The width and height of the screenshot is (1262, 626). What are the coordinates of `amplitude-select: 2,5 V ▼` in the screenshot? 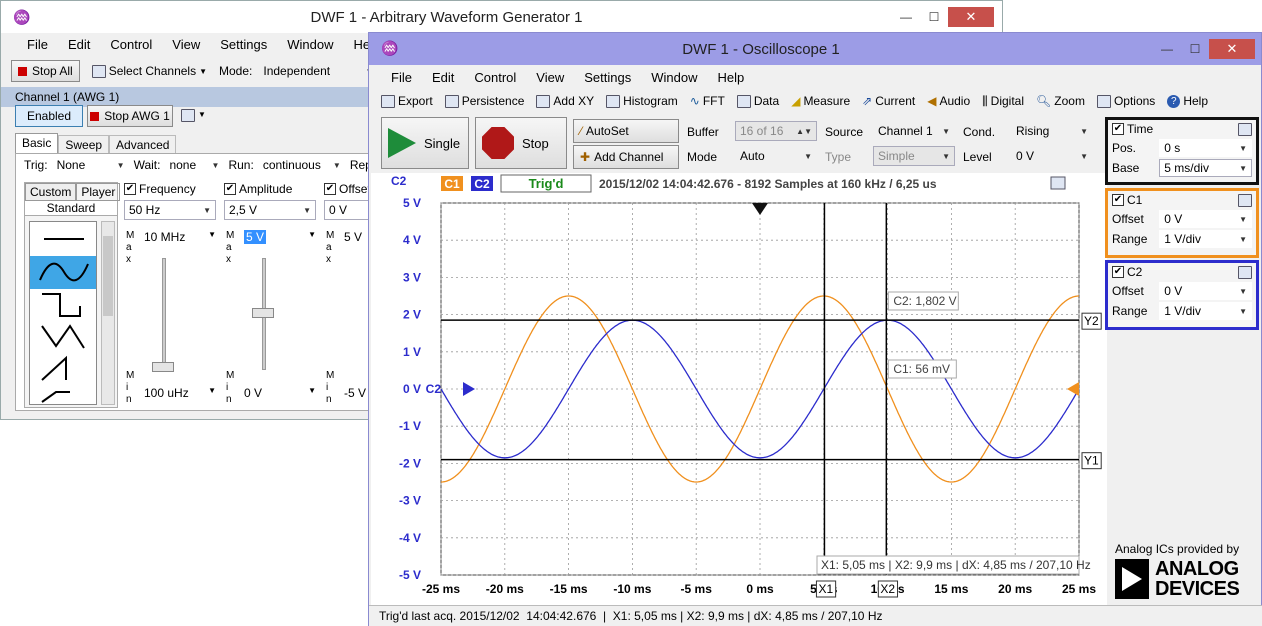 It's located at (270, 210).